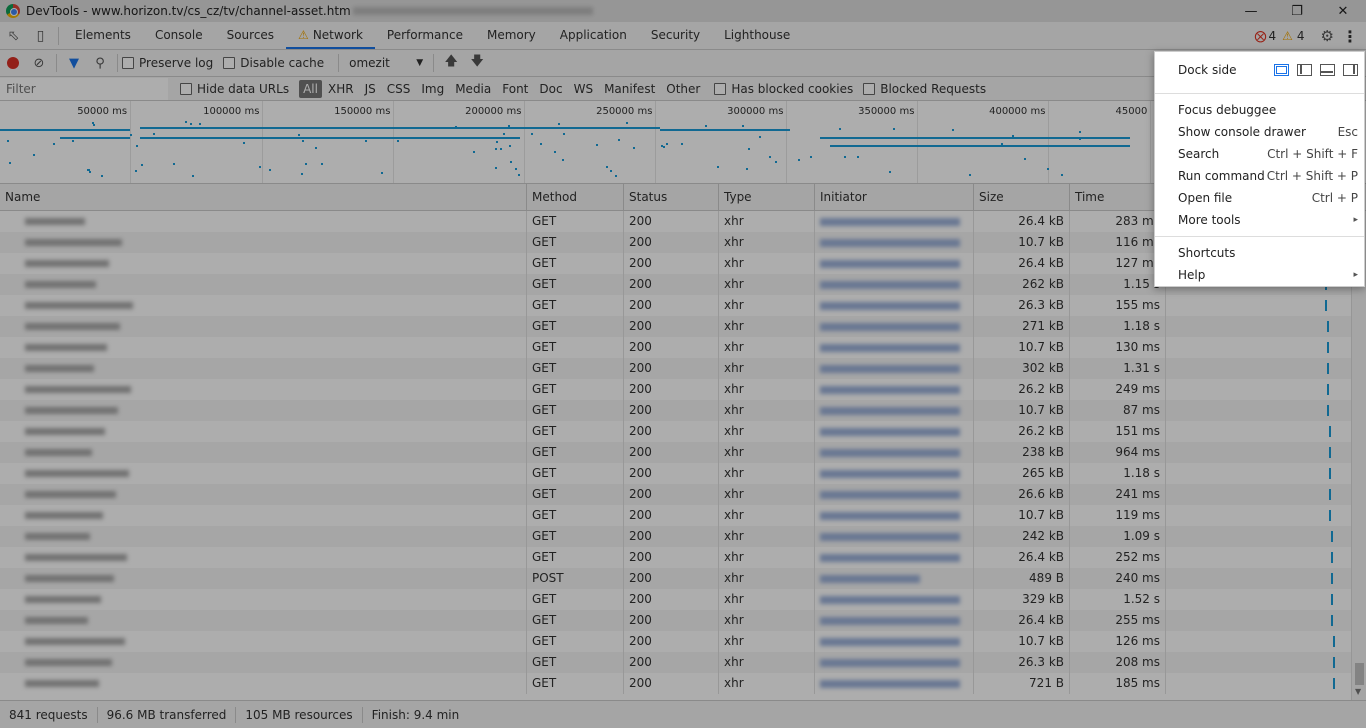 The height and width of the screenshot is (728, 1366). What do you see at coordinates (341, 89) in the screenshot?
I see `filter-type-xhr: XHR` at bounding box center [341, 89].